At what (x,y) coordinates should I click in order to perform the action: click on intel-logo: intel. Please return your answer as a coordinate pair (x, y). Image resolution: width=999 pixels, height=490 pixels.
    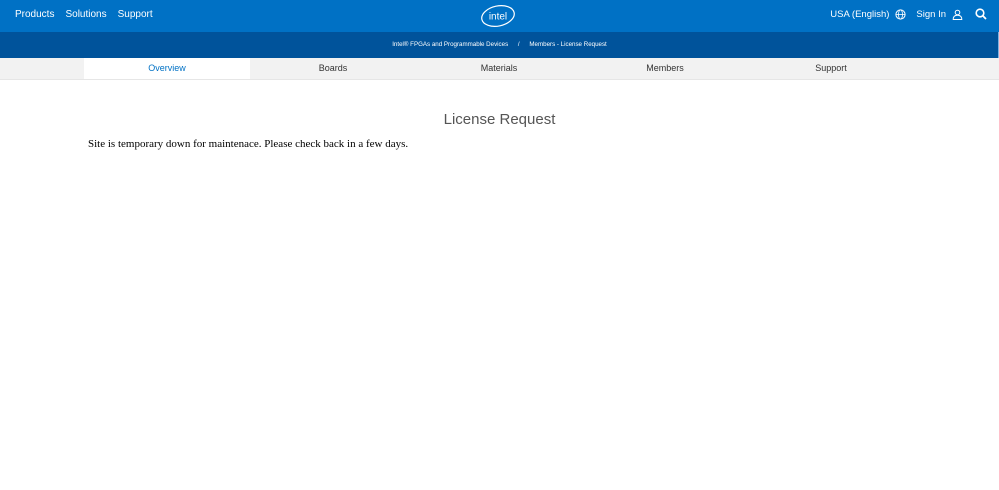
    Looking at the image, I should click on (498, 16).